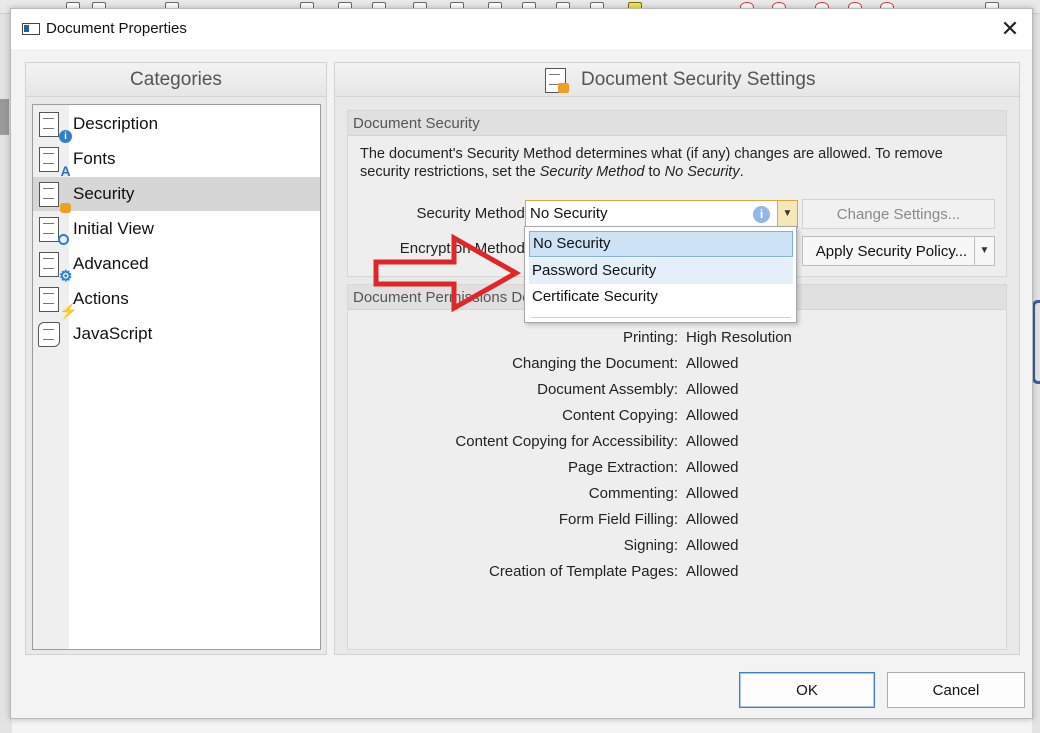 Image resolution: width=1040 pixels, height=733 pixels. I want to click on permission-label: Changing the Document:, so click(595, 363).